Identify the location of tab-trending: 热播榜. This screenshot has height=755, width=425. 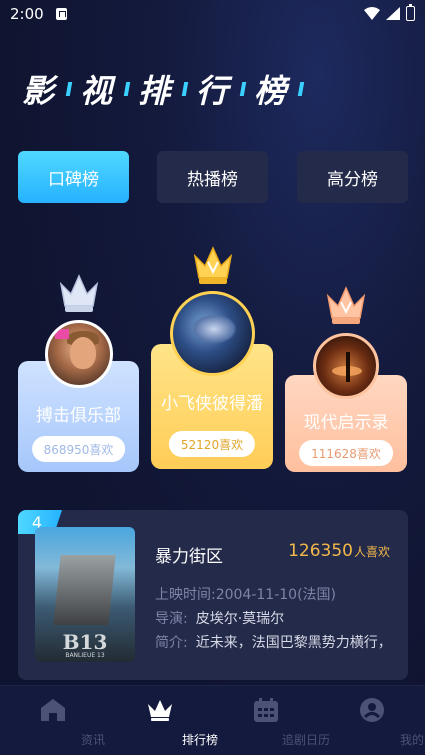
(212, 177).